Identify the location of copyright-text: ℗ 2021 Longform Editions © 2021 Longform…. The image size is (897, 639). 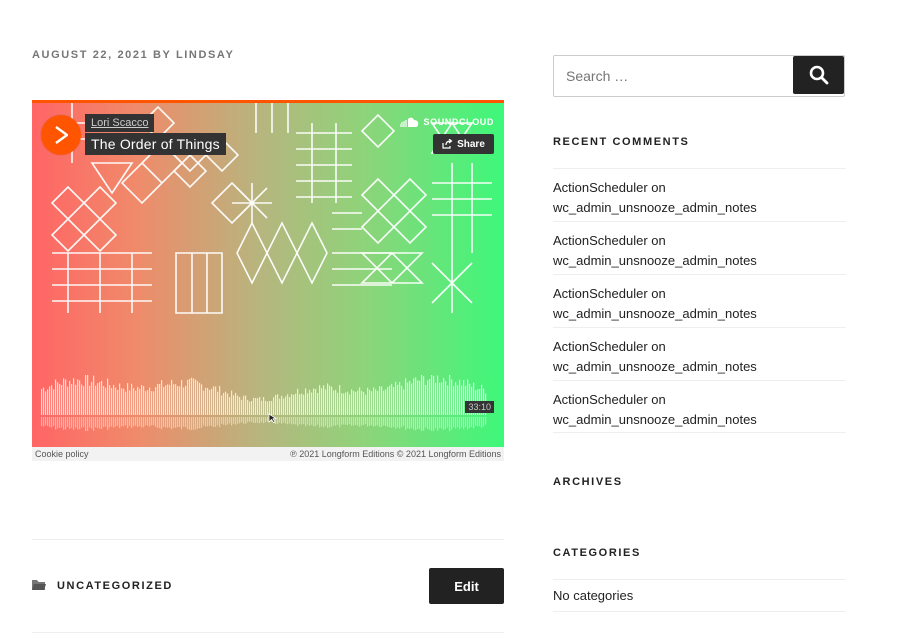
(395, 454).